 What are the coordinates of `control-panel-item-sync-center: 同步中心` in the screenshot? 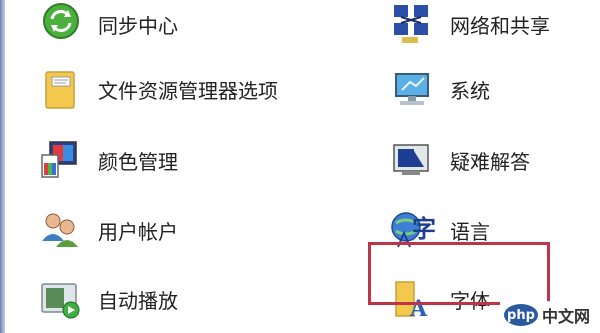 It's located at (107, 24).